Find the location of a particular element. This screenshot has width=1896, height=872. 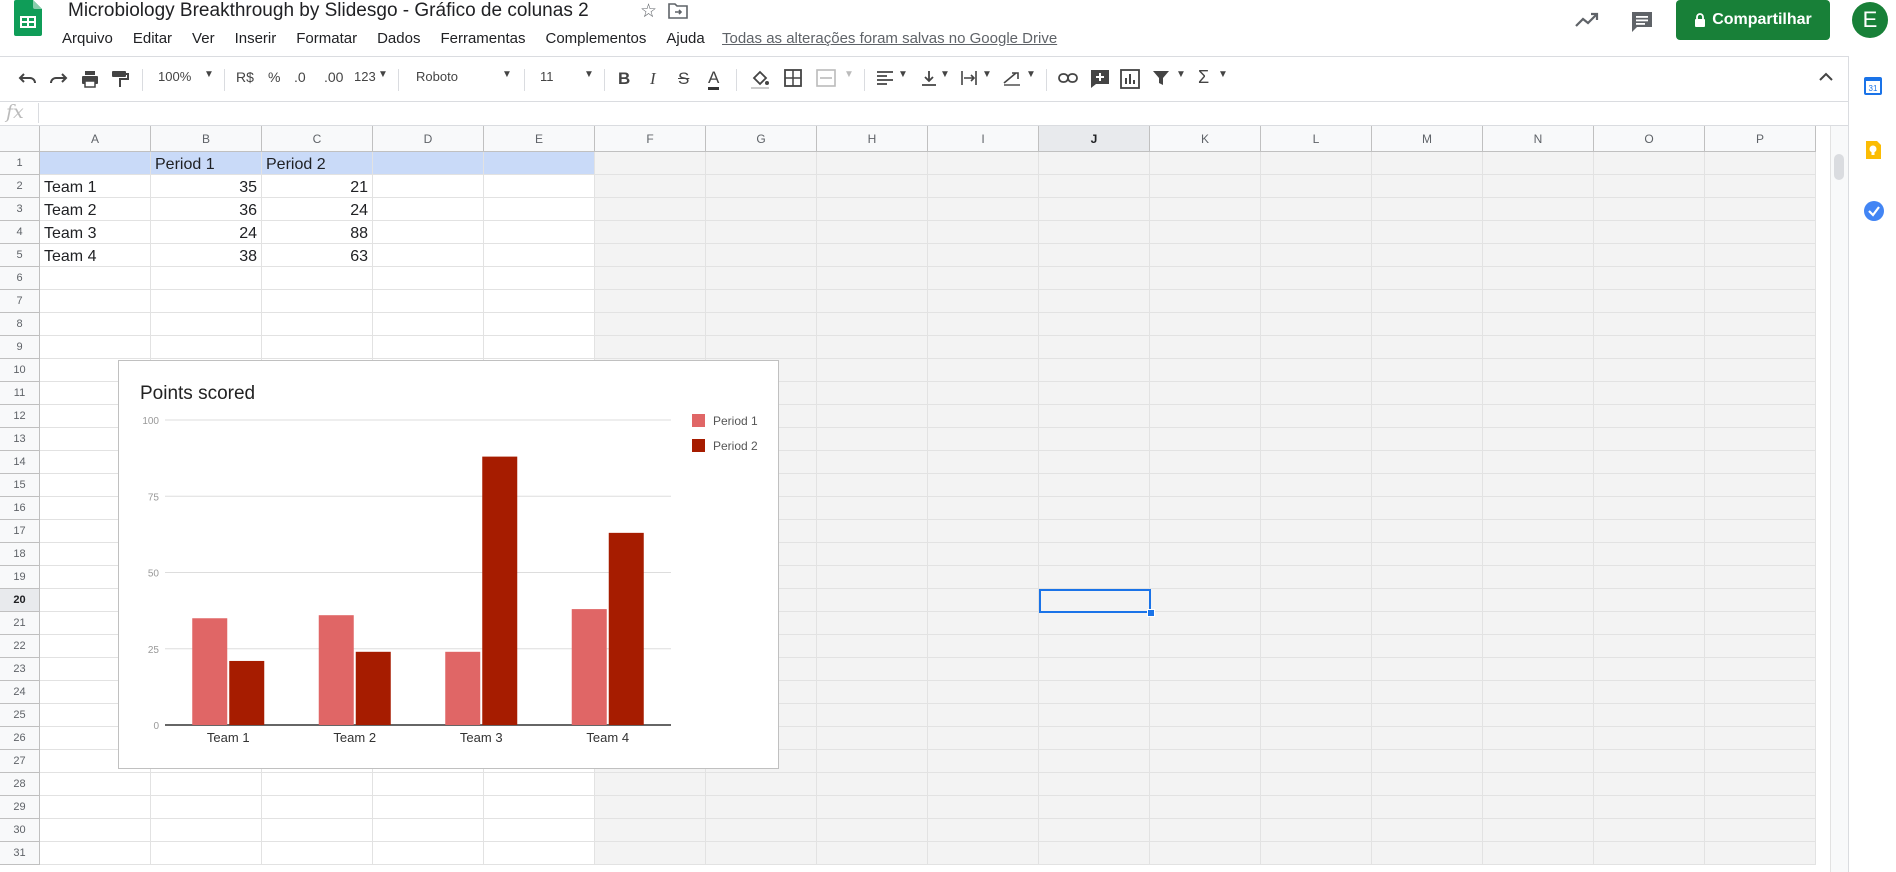

cell-k25 is located at coordinates (1205, 715).